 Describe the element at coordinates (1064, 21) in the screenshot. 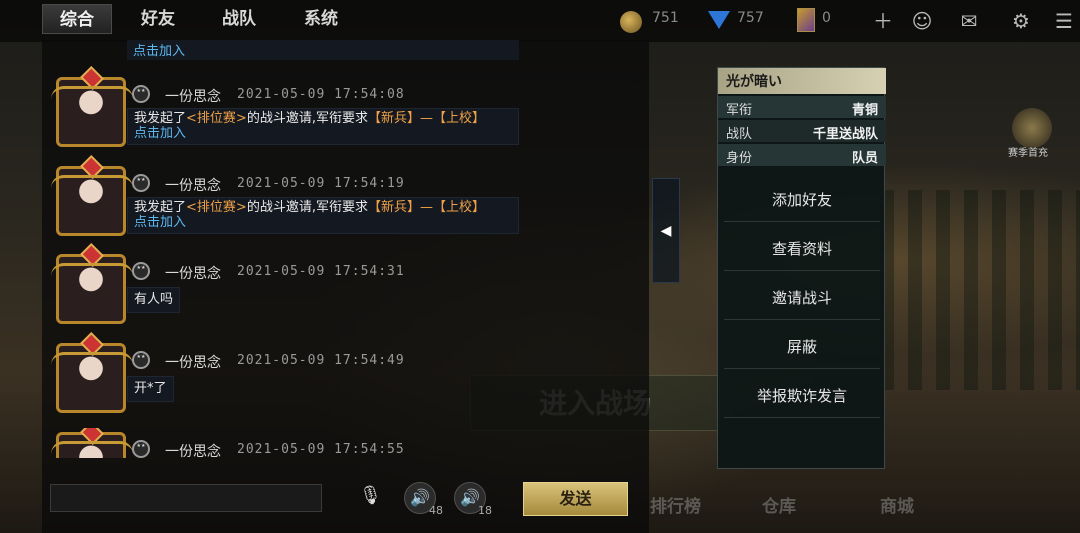

I see `menu-icon: ☰` at that location.